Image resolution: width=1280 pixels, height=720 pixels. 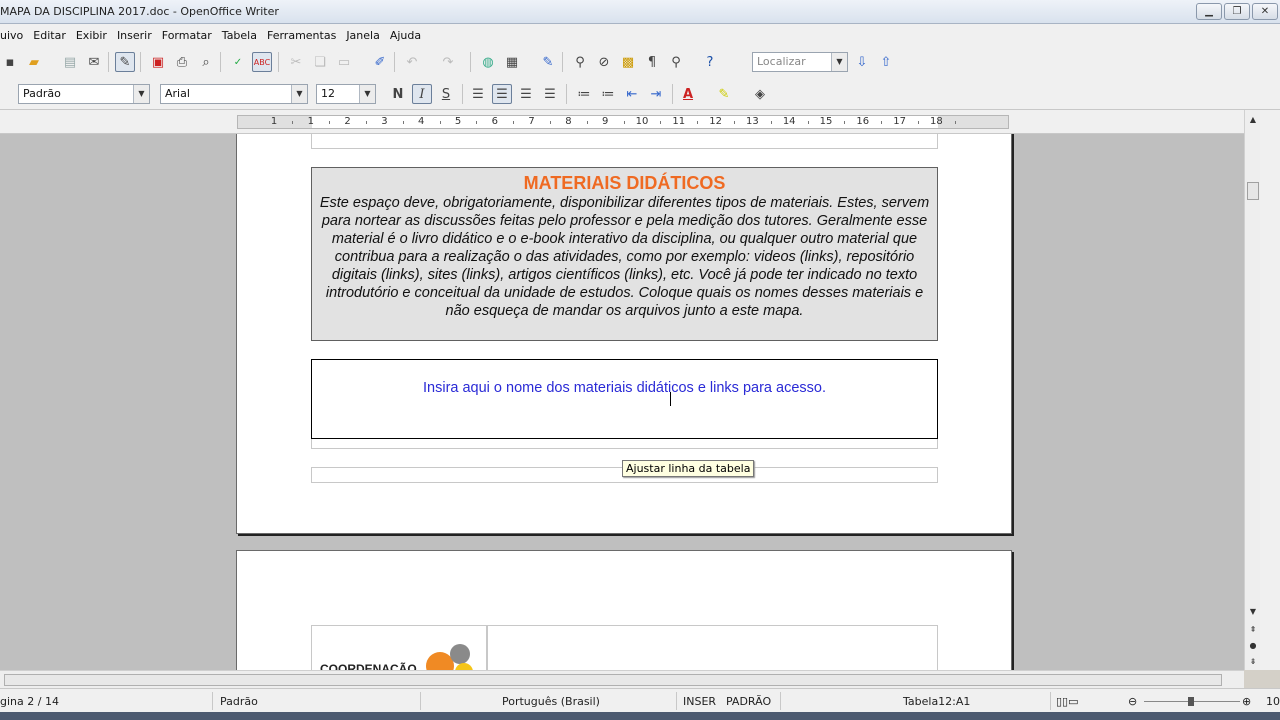 What do you see at coordinates (623, 122) in the screenshot?
I see `horizontal-ruler: 1 1 2 3 4 5 6 7 8 9 10 11 12 13 14 15 16 17 18` at bounding box center [623, 122].